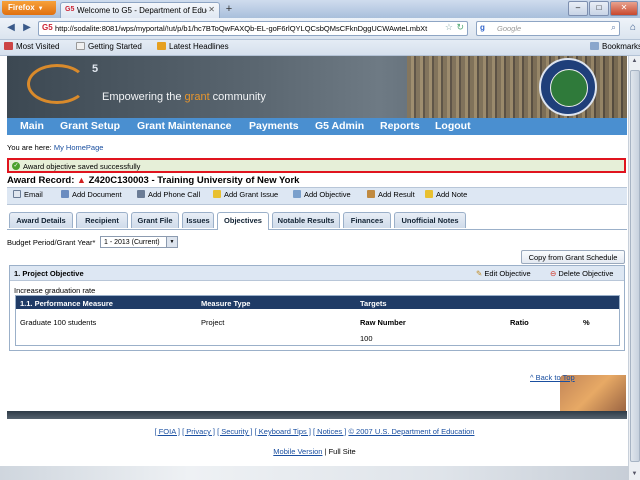  What do you see at coordinates (198, 431) in the screenshot?
I see `privacy-link: [ Privacy ]` at bounding box center [198, 431].